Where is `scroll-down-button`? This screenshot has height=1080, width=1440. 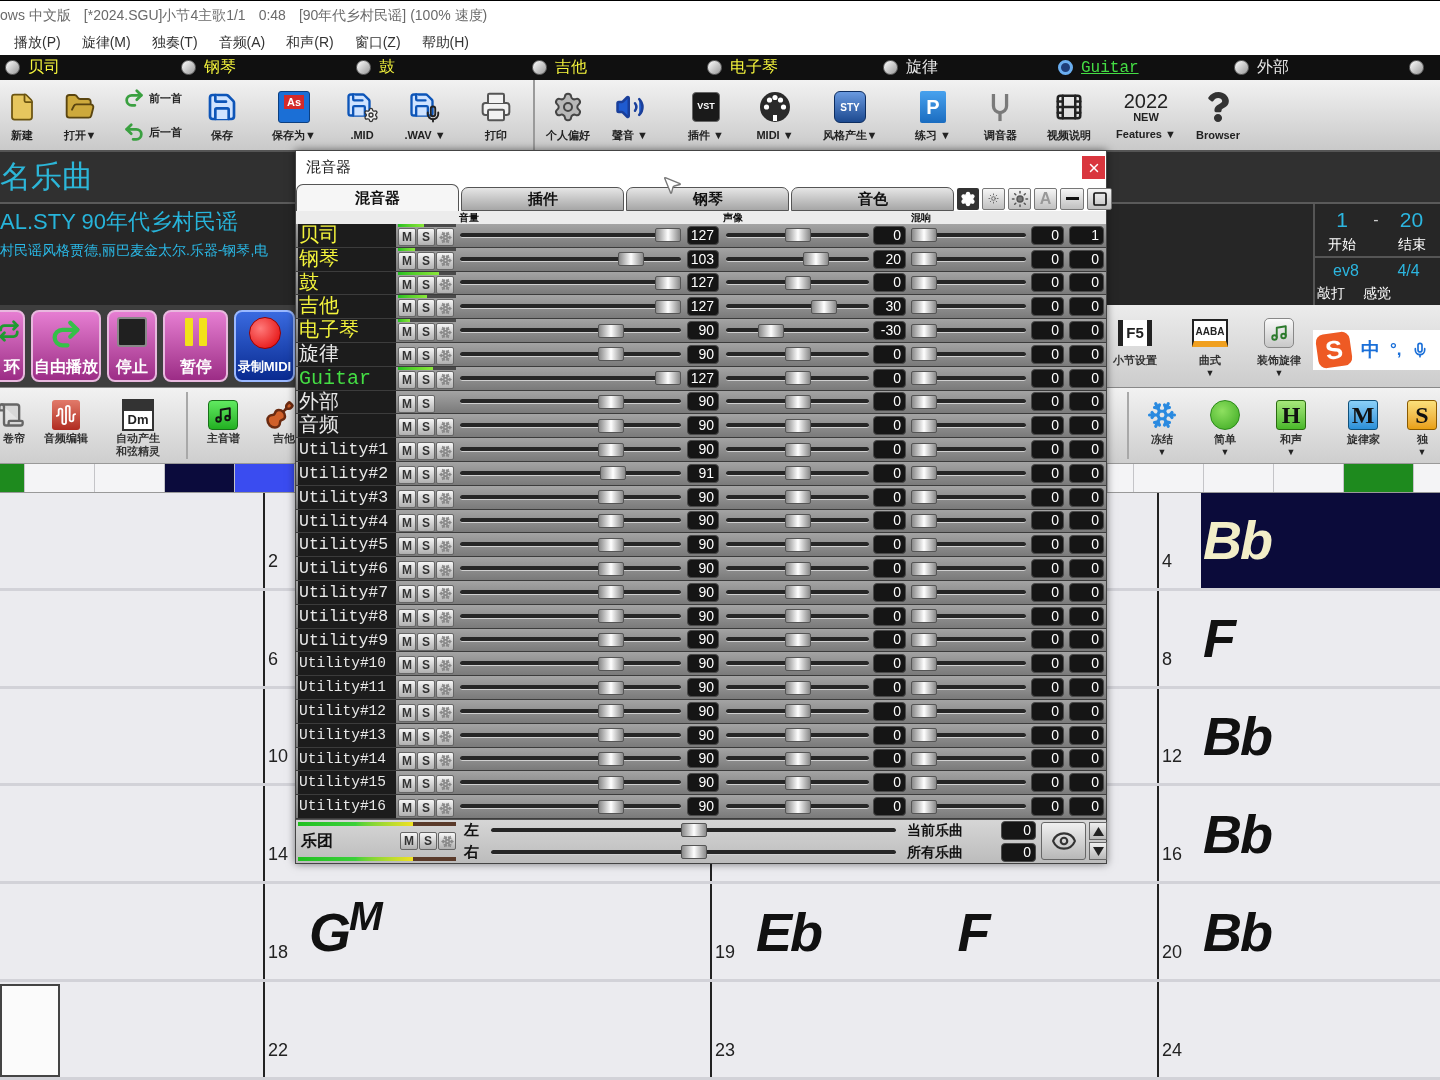 scroll-down-button is located at coordinates (1098, 851).